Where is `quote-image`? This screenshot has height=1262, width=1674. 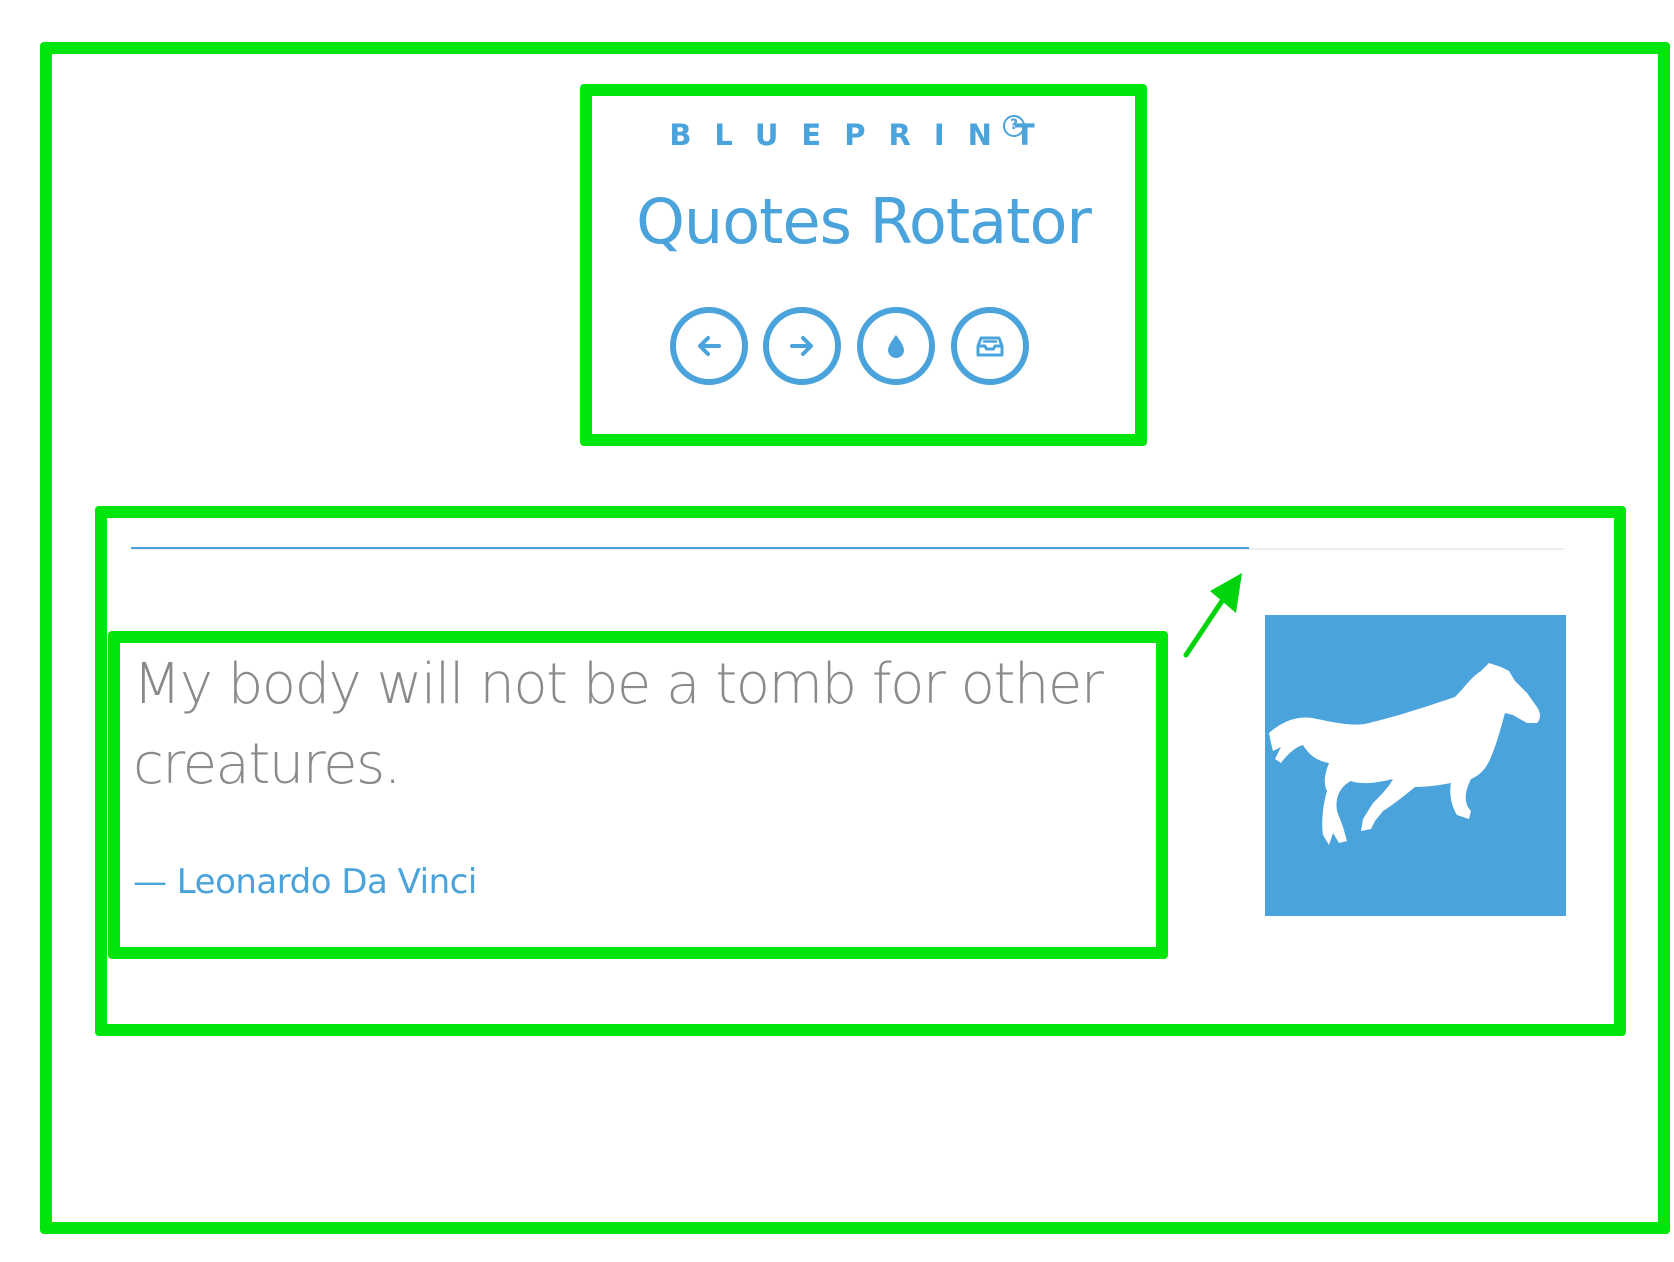
quote-image is located at coordinates (1415, 765).